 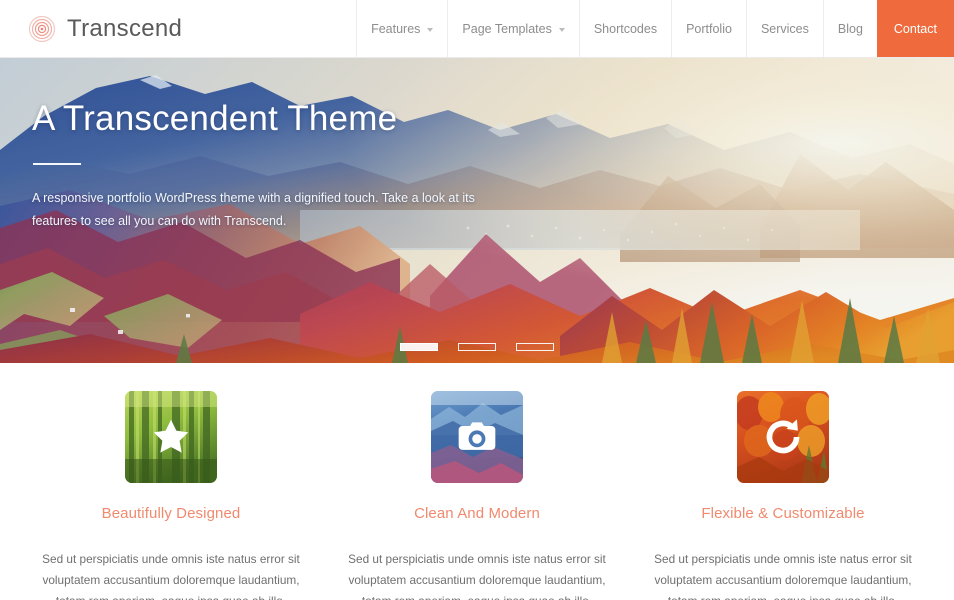 I want to click on slider-pagination, so click(x=477, y=347).